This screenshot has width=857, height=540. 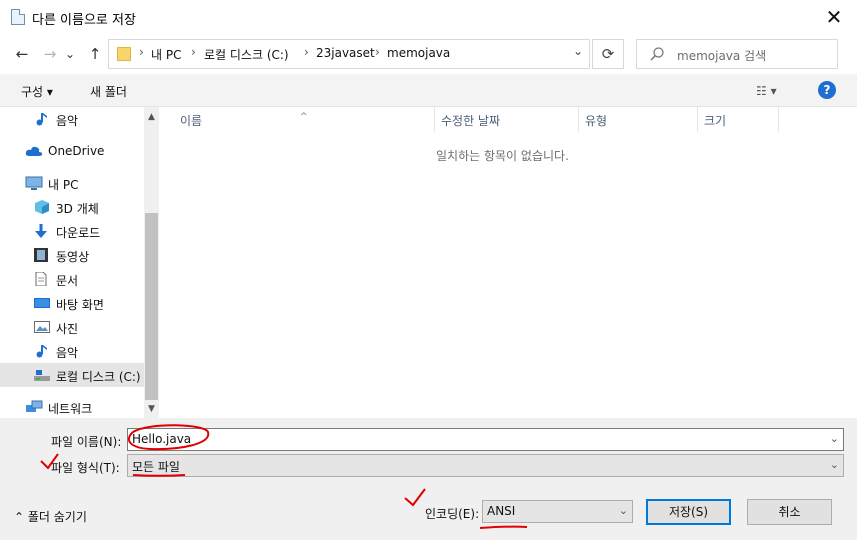 I want to click on folder-icon, so click(x=124, y=54).